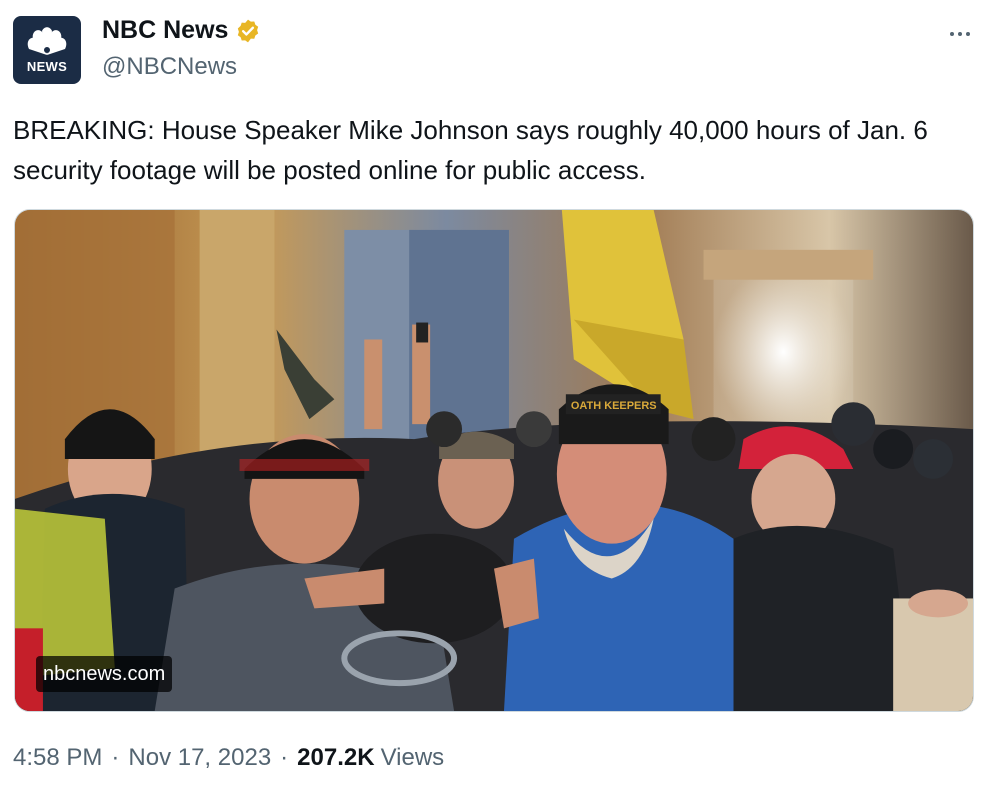  What do you see at coordinates (960, 34) in the screenshot?
I see `more-options-icon` at bounding box center [960, 34].